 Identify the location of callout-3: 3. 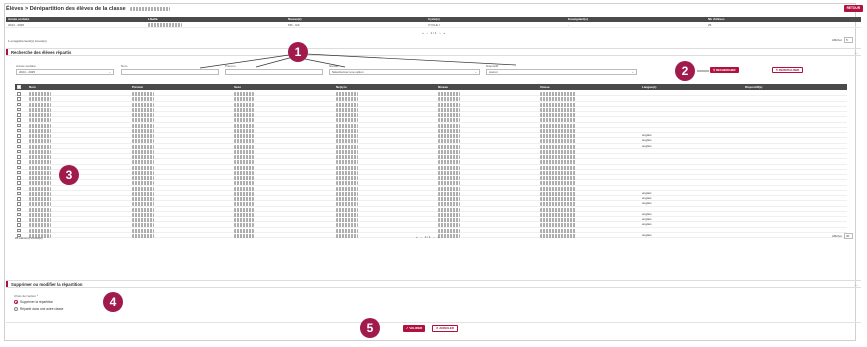
(69, 175).